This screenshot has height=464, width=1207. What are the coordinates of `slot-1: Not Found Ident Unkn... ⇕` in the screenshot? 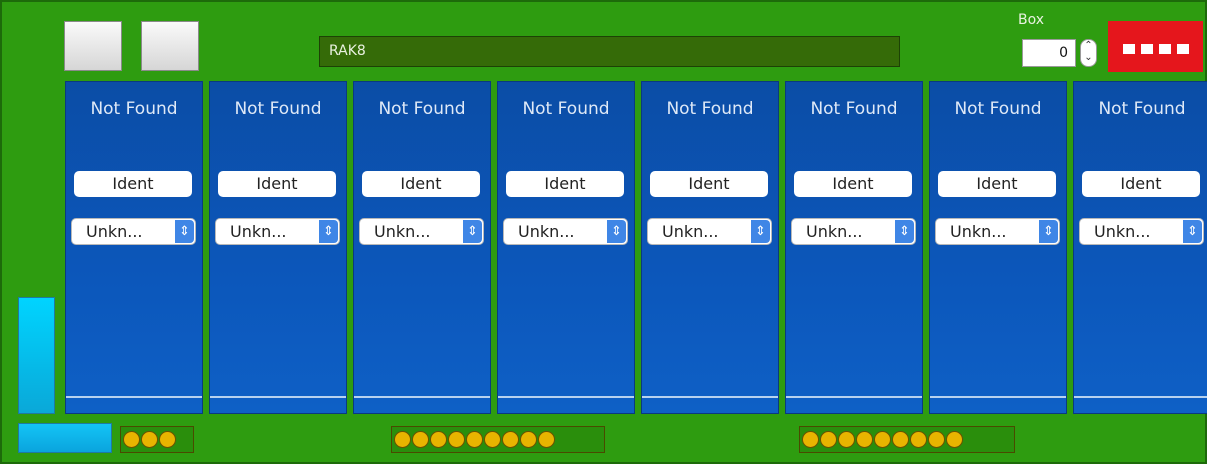 It's located at (134, 247).